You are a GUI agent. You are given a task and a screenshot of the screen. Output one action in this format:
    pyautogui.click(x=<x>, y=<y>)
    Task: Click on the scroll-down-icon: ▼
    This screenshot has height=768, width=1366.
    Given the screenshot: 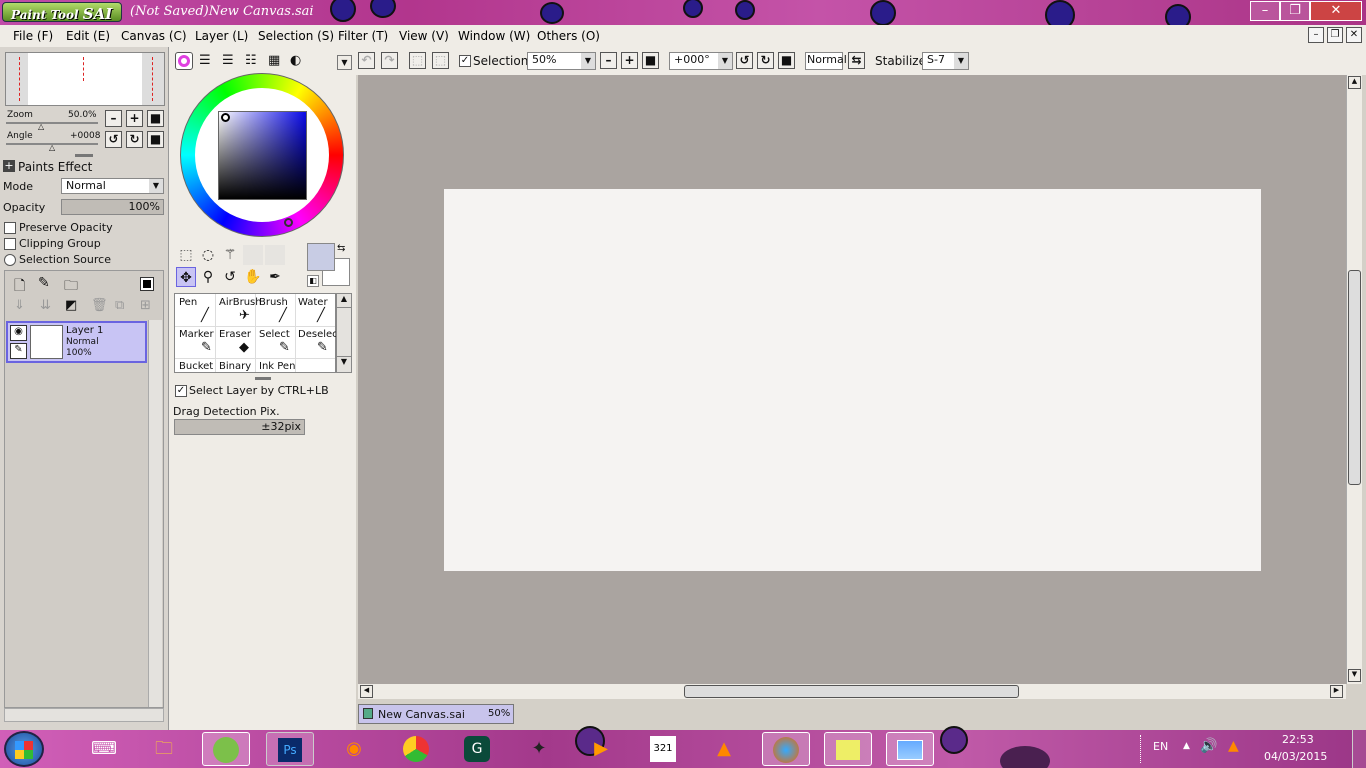 What is the action you would take?
    pyautogui.click(x=1354, y=675)
    